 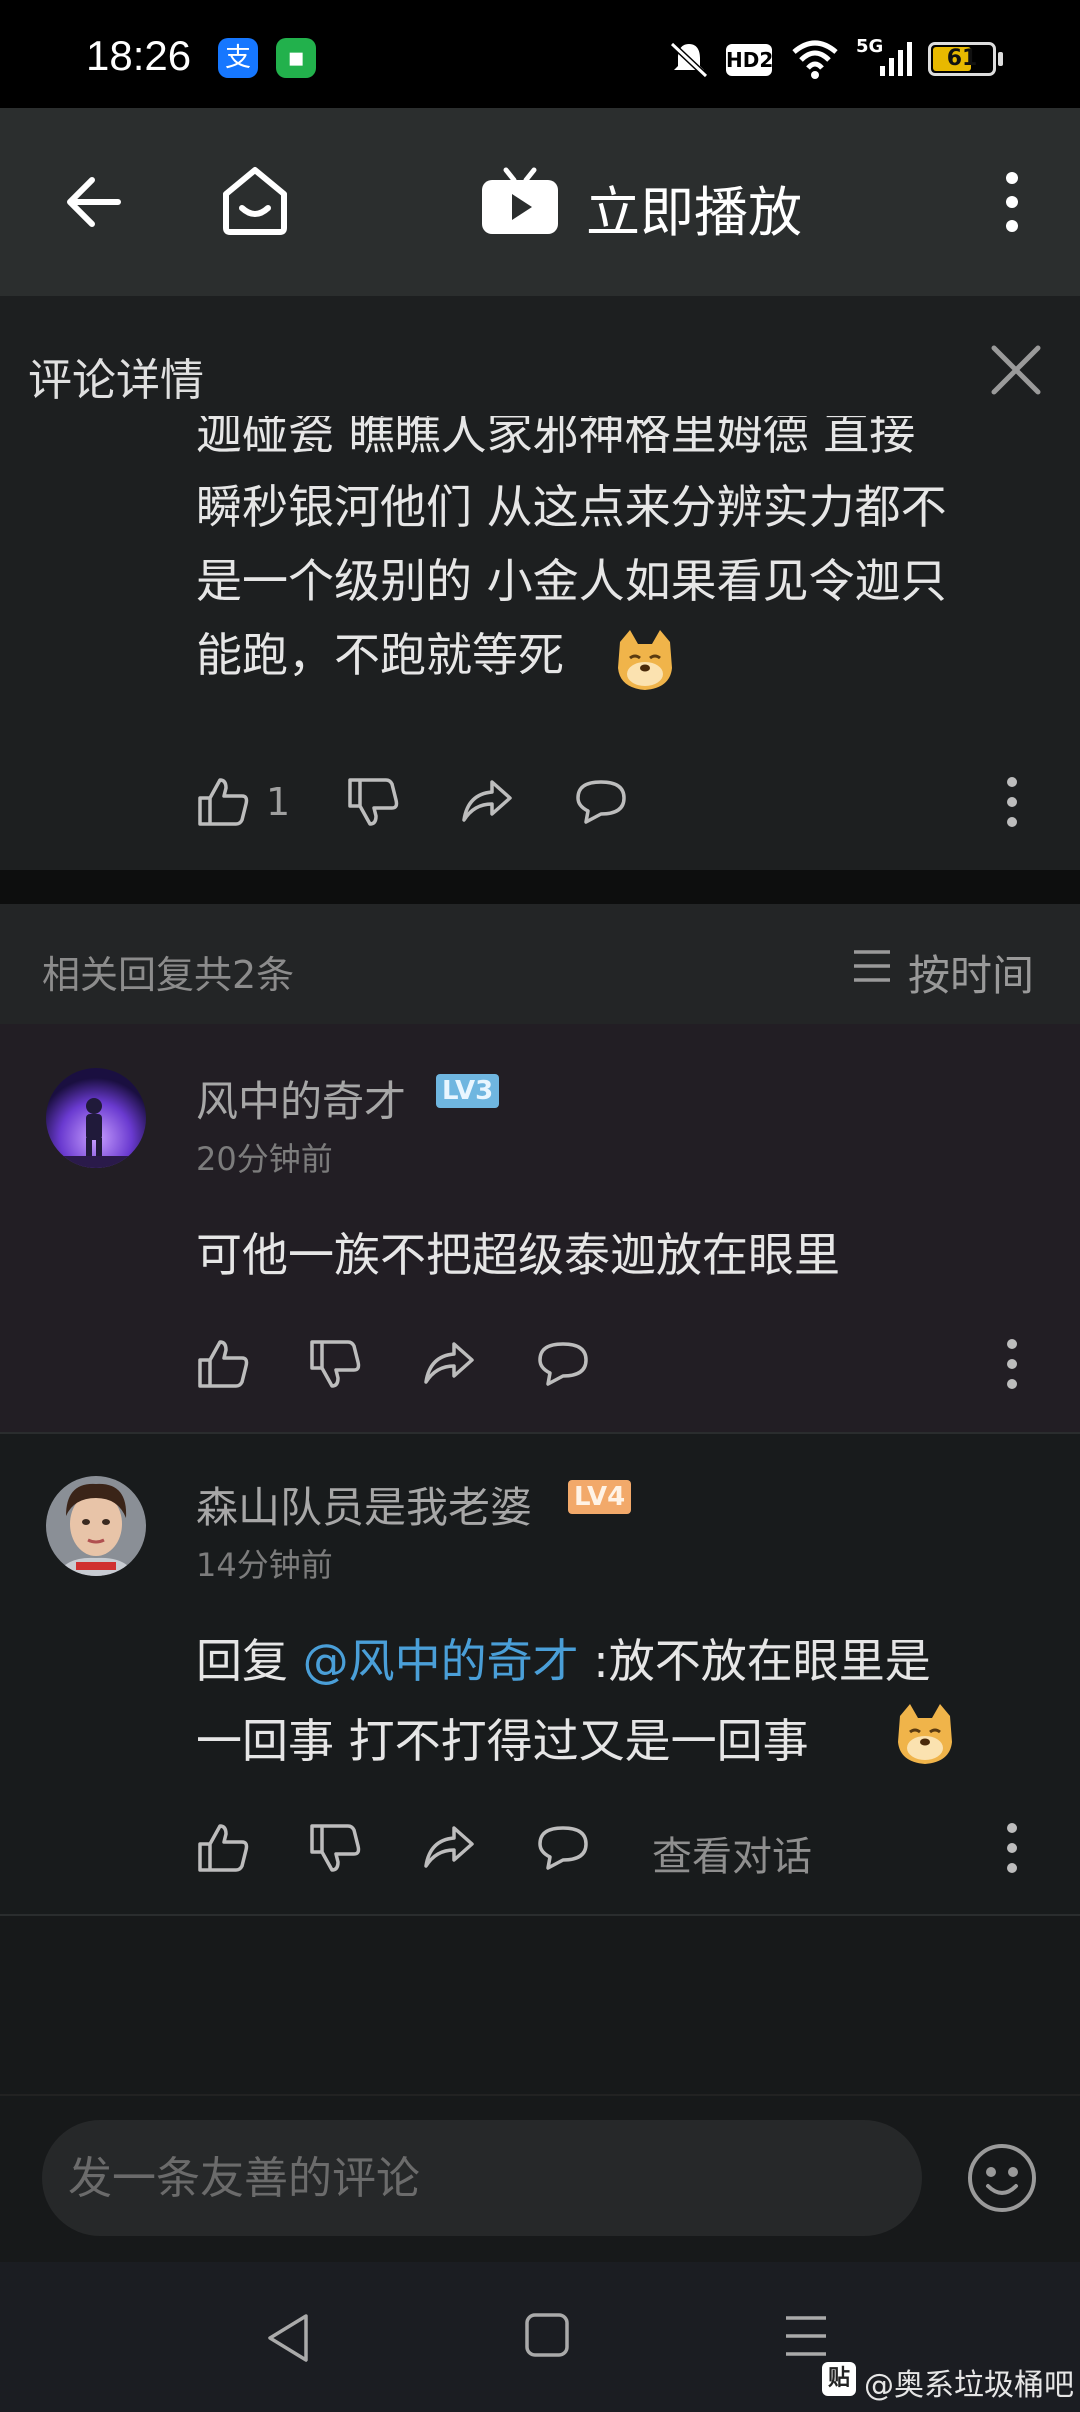 I want to click on message-icon: ▪, so click(x=296, y=58).